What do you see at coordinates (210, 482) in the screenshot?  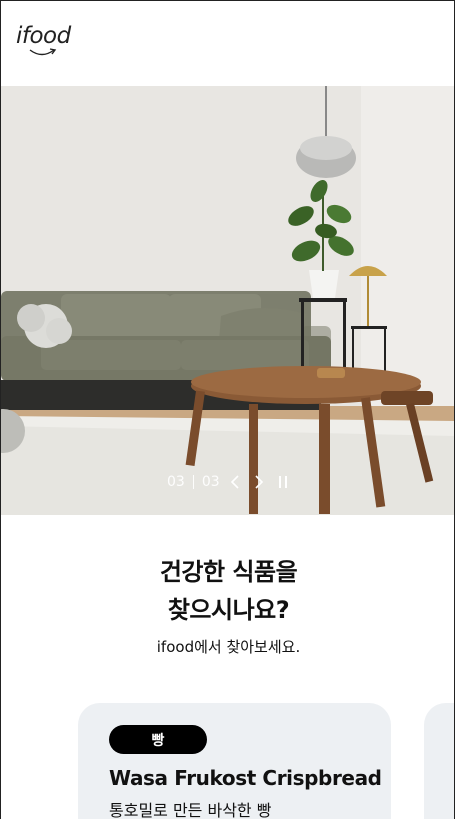 I see `slide-total: 03` at bounding box center [210, 482].